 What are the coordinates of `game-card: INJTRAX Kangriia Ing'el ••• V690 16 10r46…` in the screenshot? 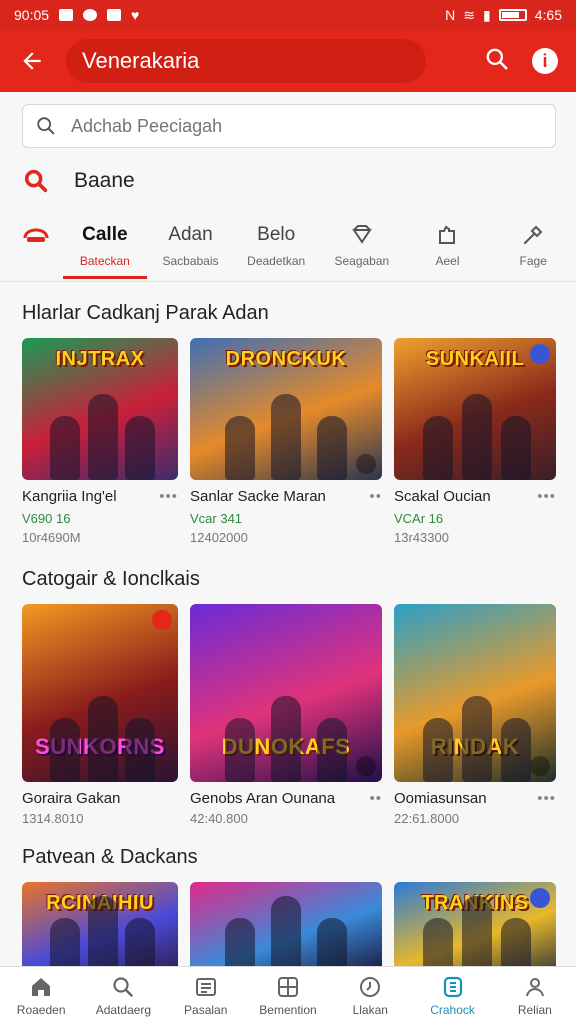 It's located at (100, 441).